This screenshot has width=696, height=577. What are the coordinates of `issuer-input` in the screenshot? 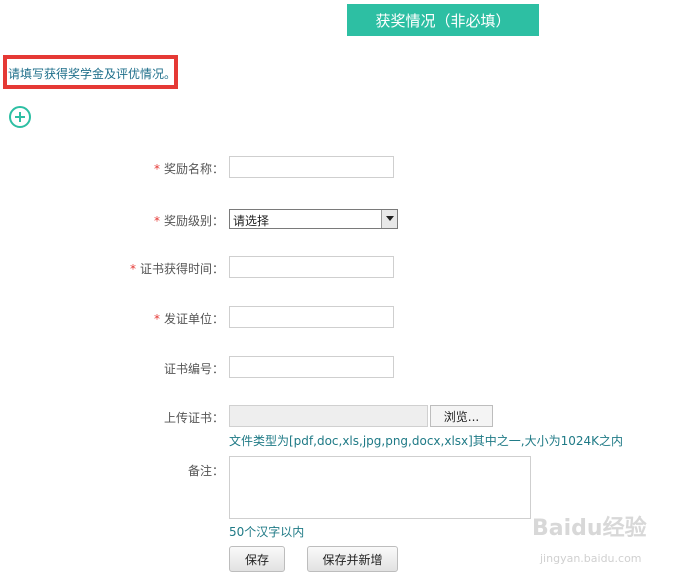 It's located at (311, 317).